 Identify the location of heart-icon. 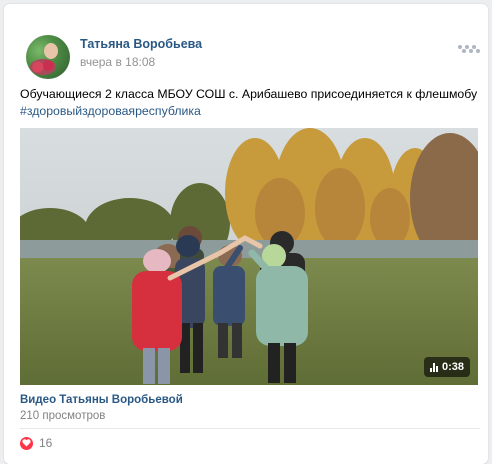
(26, 443).